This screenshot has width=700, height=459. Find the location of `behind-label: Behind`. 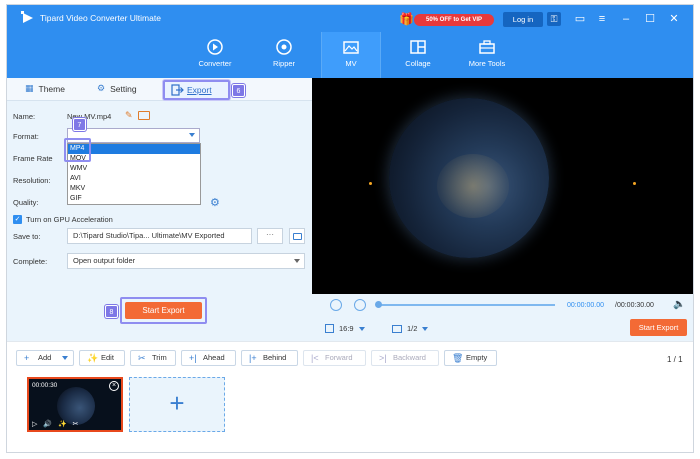

behind-label: Behind is located at coordinates (275, 357).